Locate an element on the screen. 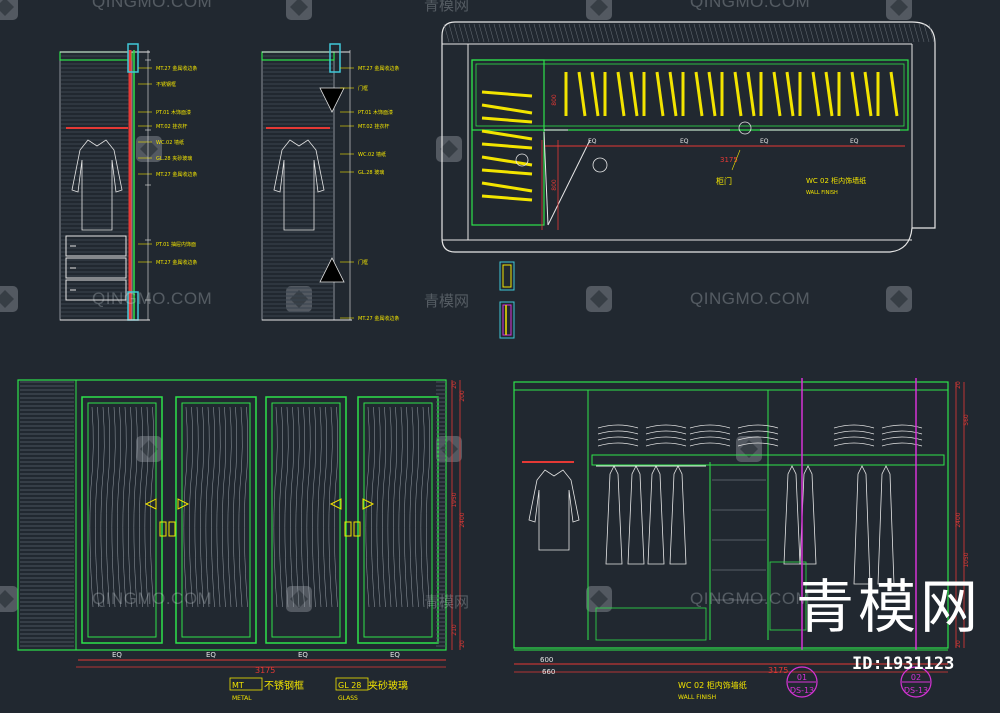 The image size is (1000, 713). dimension-value: 560 is located at coordinates (966, 420).